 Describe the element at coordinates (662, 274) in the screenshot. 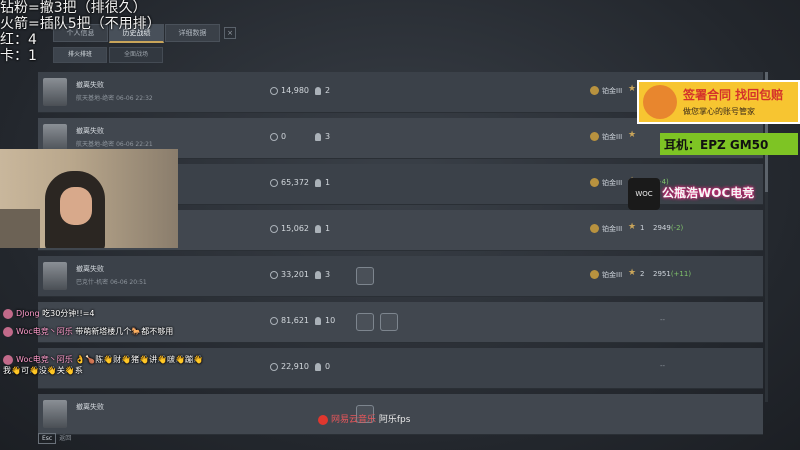

I see `rating-value: 2951` at that location.